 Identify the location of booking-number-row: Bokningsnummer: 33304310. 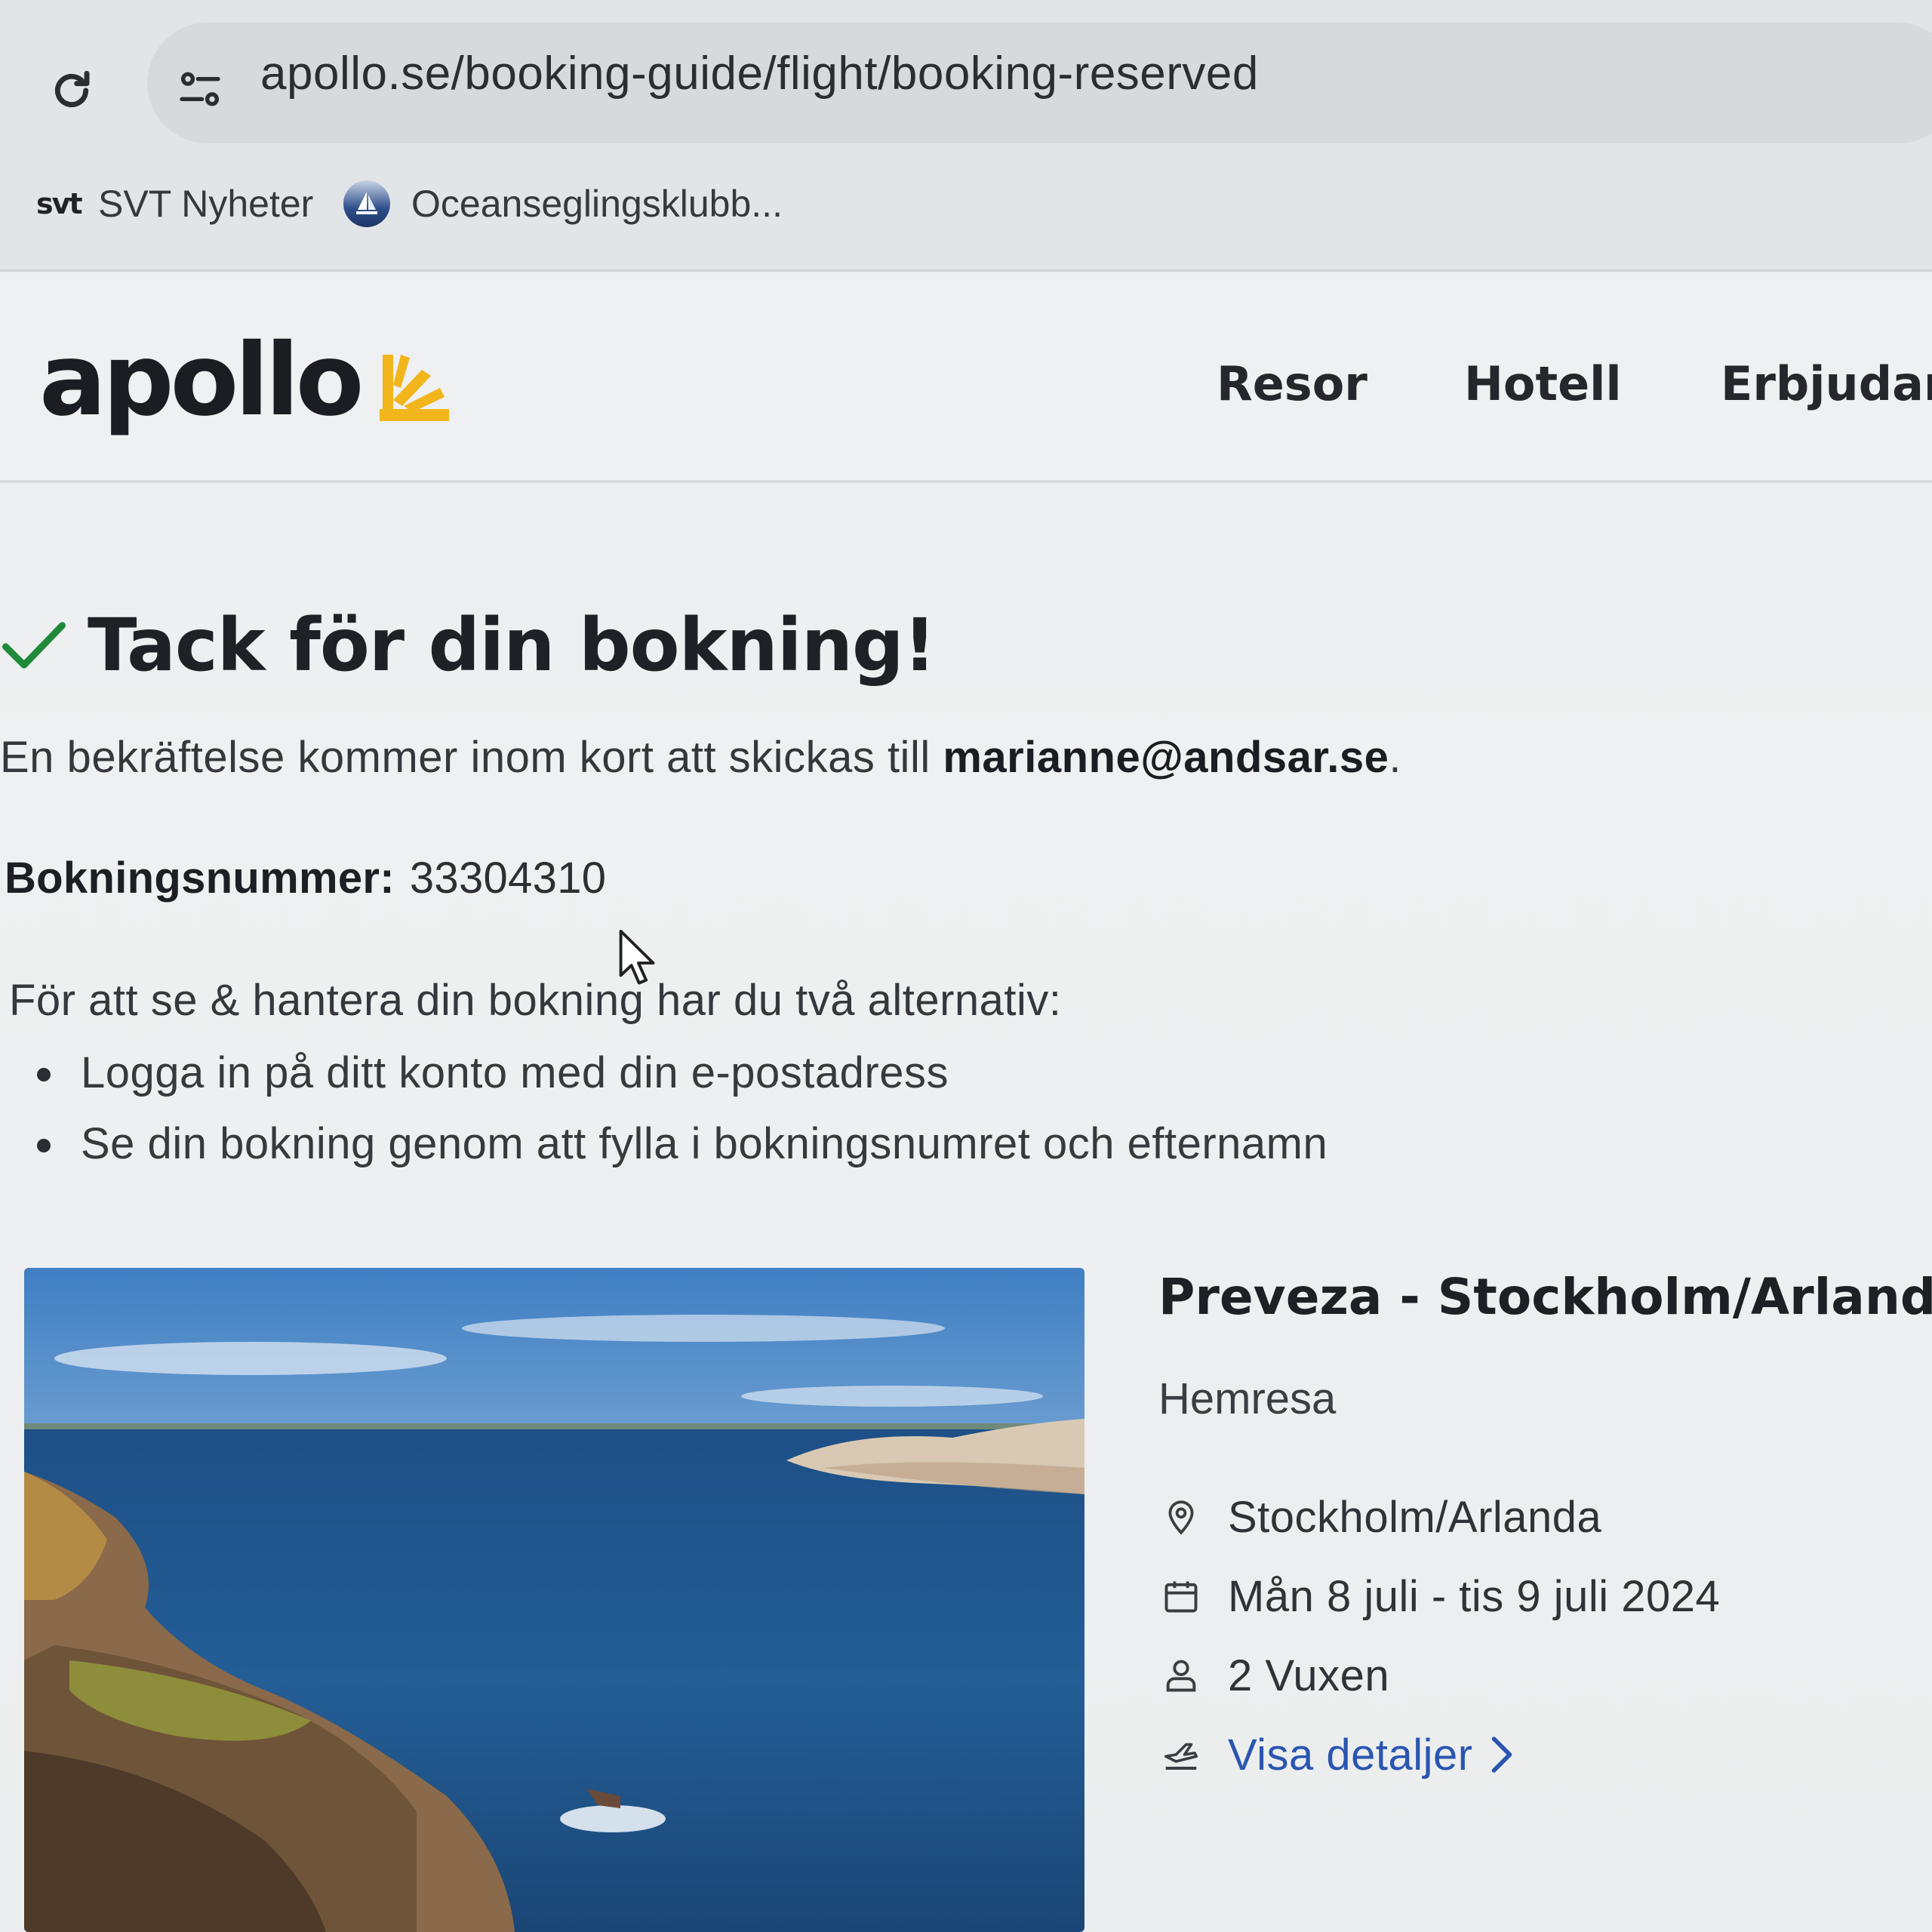
(305, 878).